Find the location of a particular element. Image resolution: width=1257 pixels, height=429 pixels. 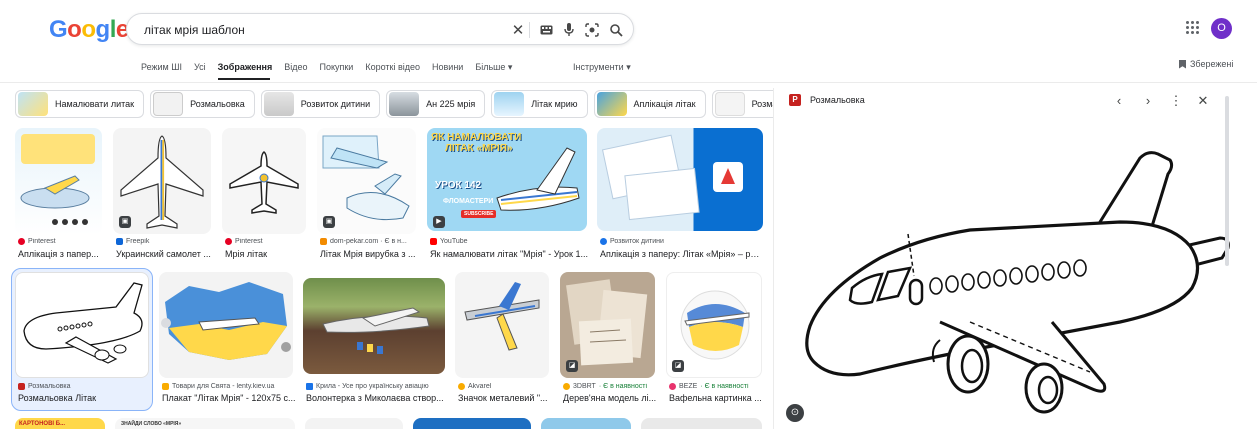

saved-button: Збережені is located at coordinates (1206, 64).